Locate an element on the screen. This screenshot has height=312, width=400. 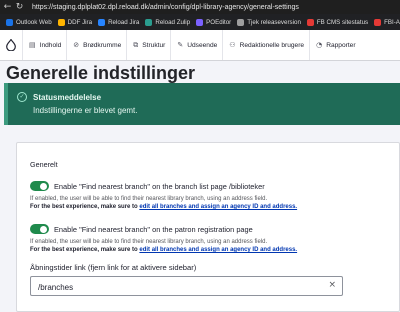
document-icon: ▤ is located at coordinates (32, 45).